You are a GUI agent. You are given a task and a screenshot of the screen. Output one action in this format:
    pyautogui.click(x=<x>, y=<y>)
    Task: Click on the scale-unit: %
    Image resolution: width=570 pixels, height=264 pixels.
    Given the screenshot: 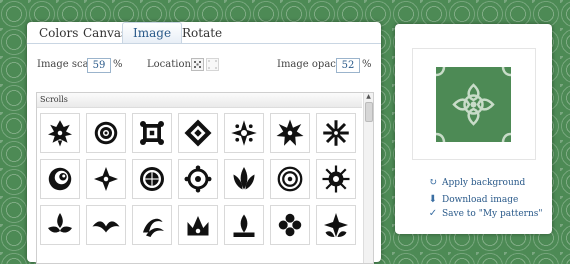 What is the action you would take?
    pyautogui.click(x=118, y=64)
    